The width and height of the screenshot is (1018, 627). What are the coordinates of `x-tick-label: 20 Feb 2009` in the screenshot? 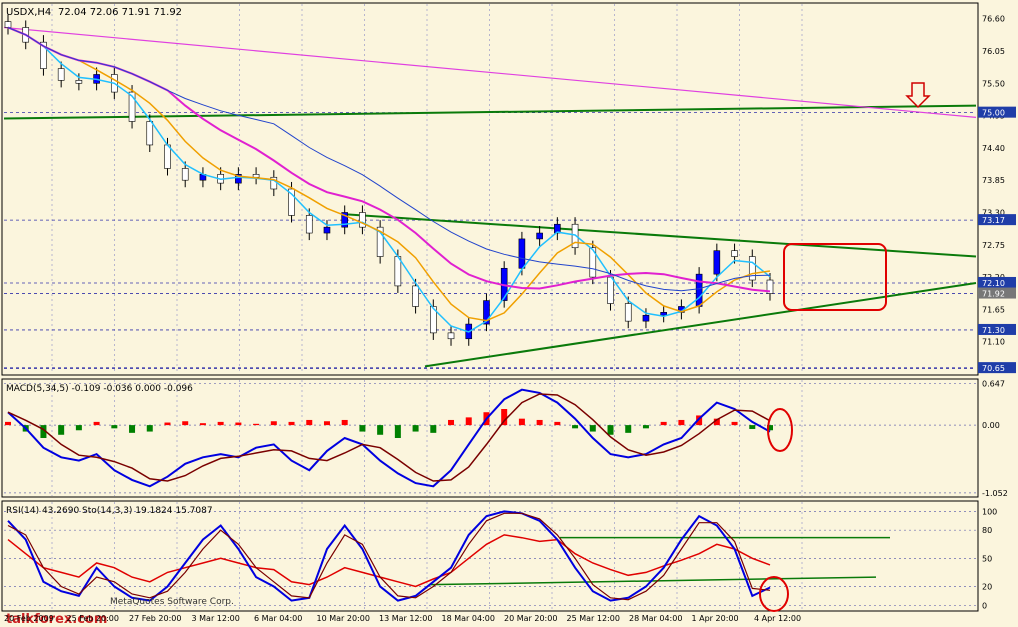 It's located at (29, 618).